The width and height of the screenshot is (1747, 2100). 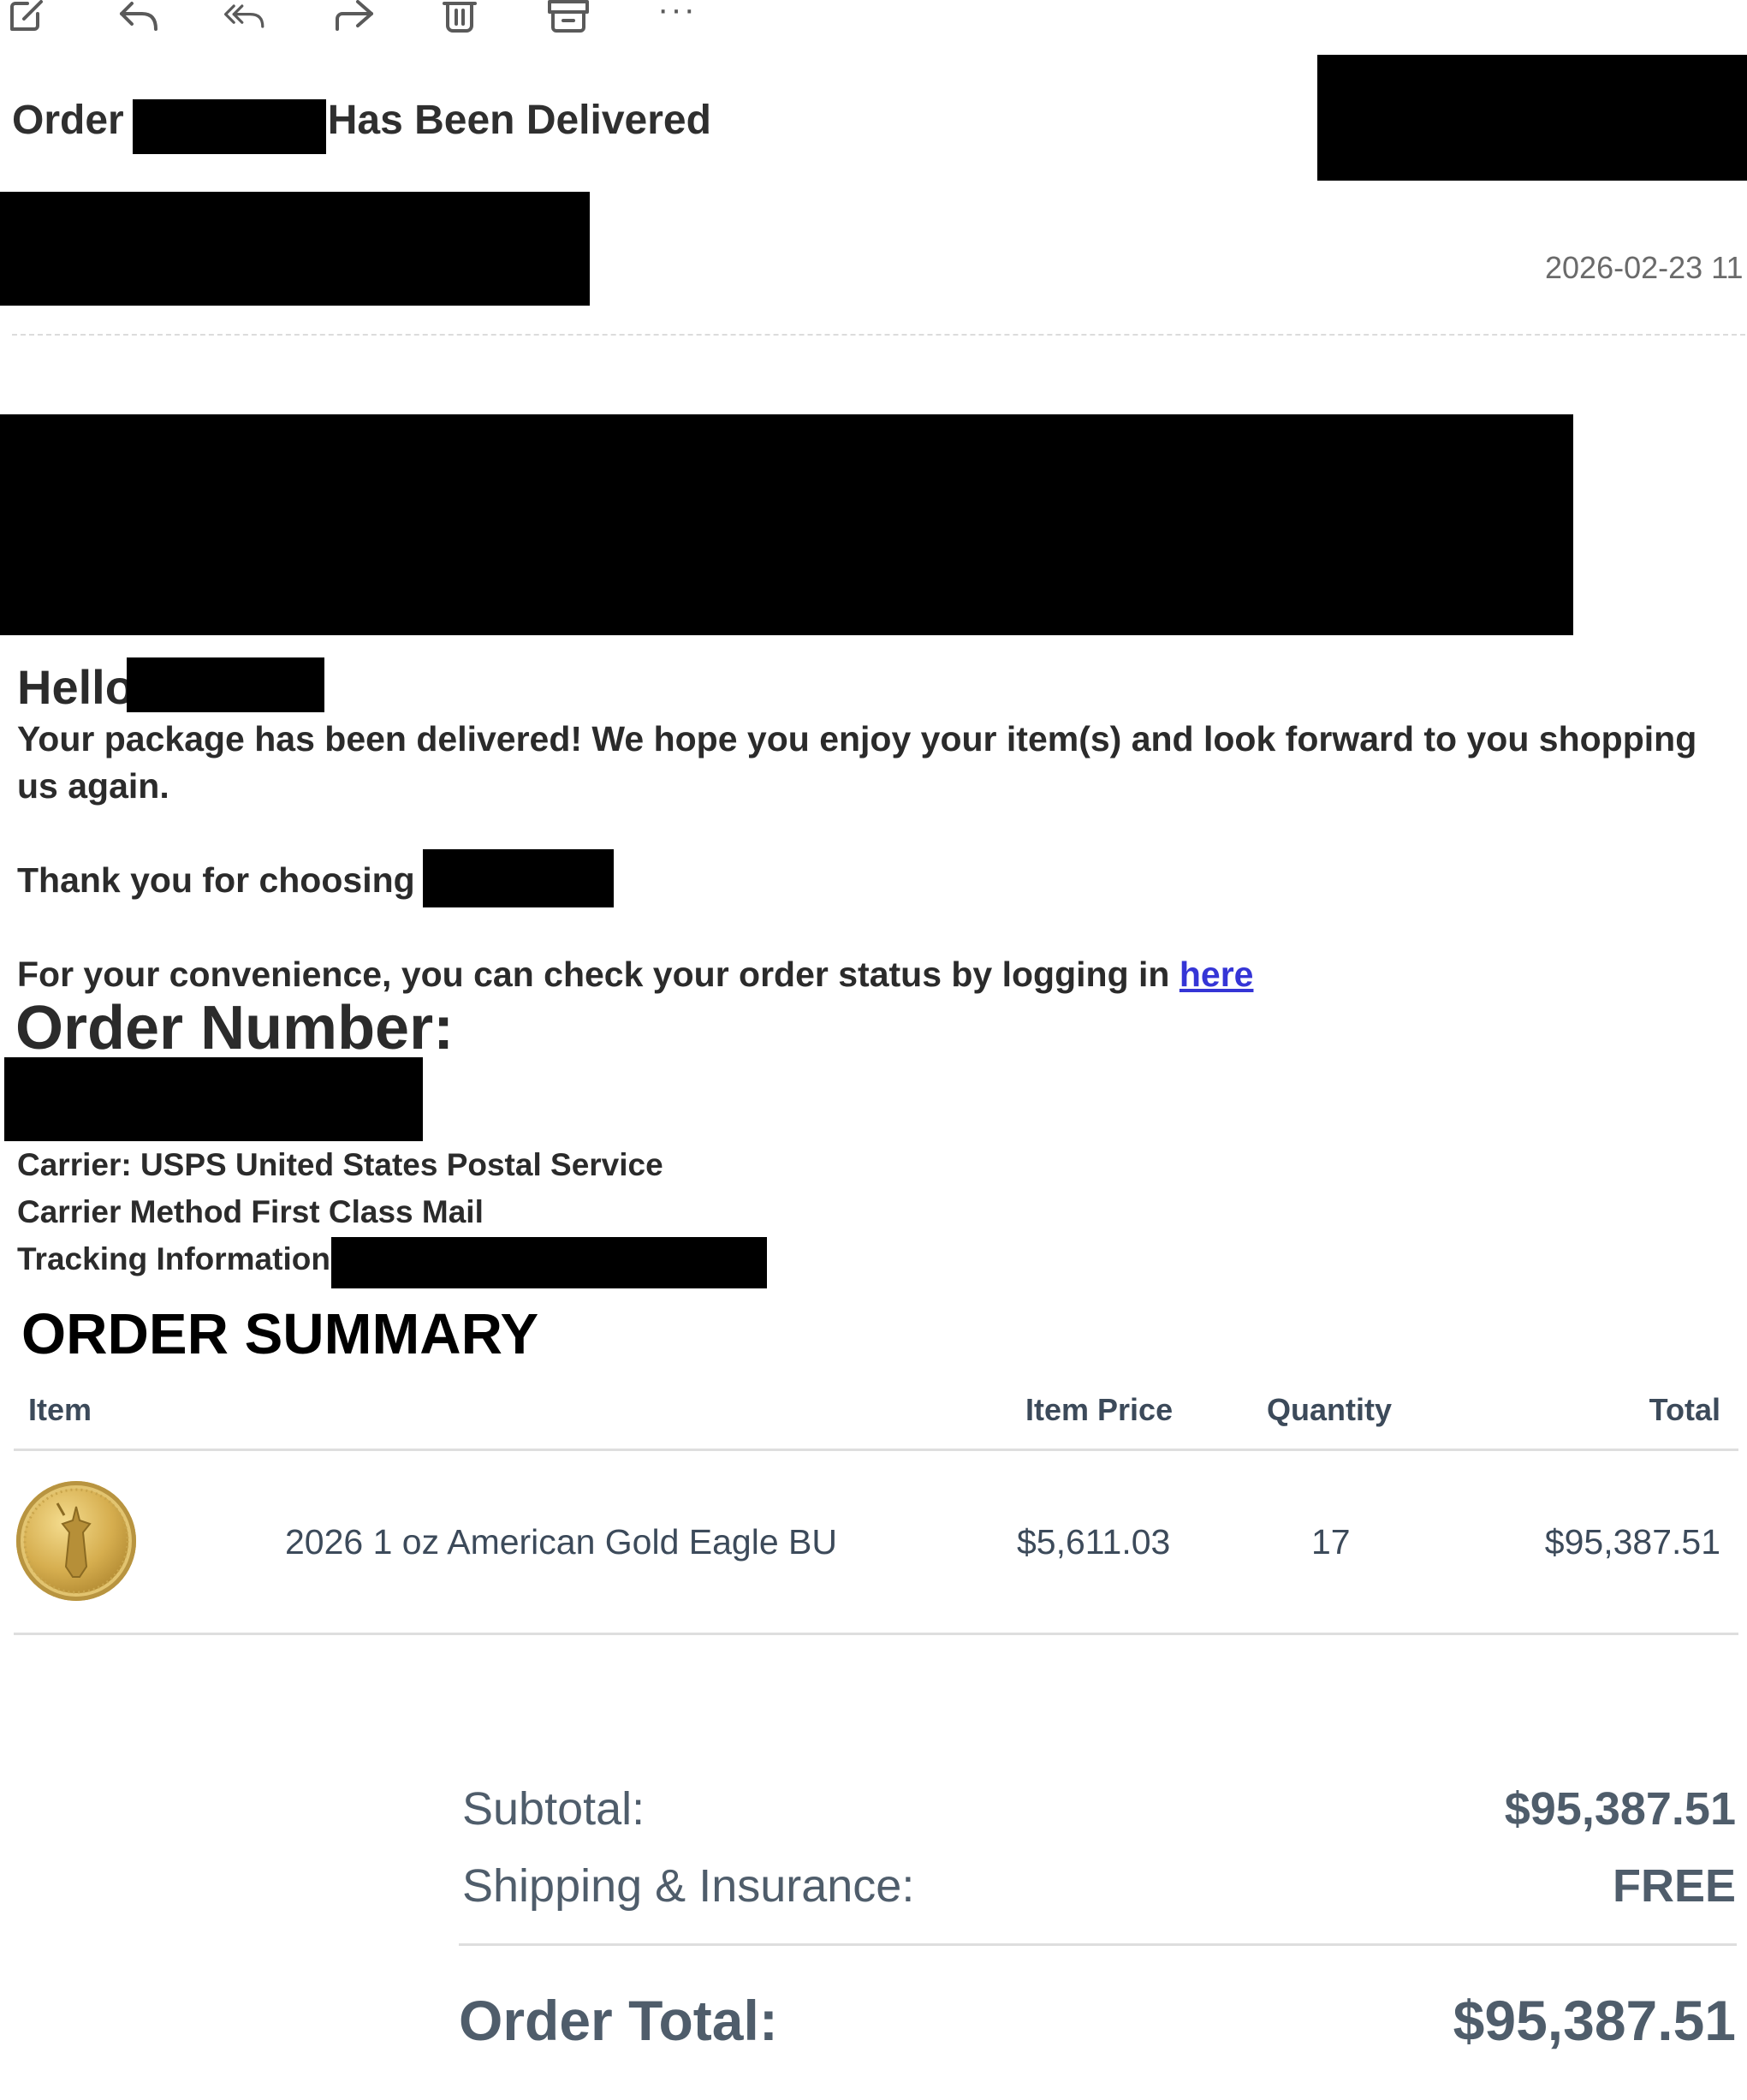 I want to click on subtotal-value: $95,387.51, so click(x=1620, y=1809).